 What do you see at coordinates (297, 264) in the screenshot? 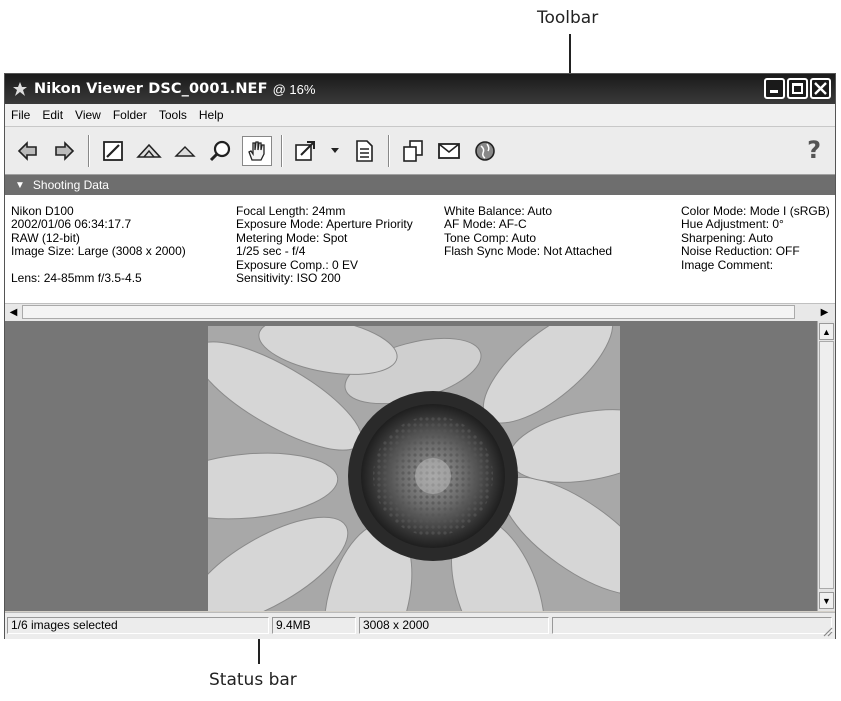
I see `info-line: Exposure Comp.: 0 EV` at bounding box center [297, 264].